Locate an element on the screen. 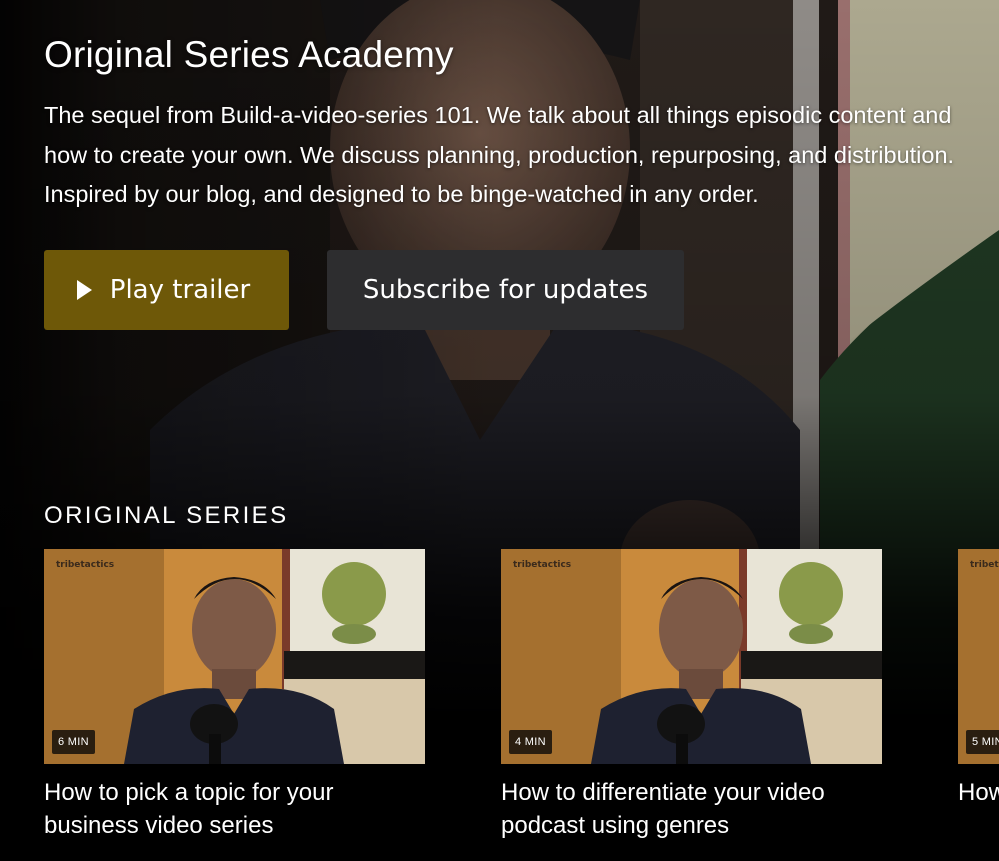 Image resolution: width=999 pixels, height=861 pixels. page-title: Original Series Academy is located at coordinates (249, 54).